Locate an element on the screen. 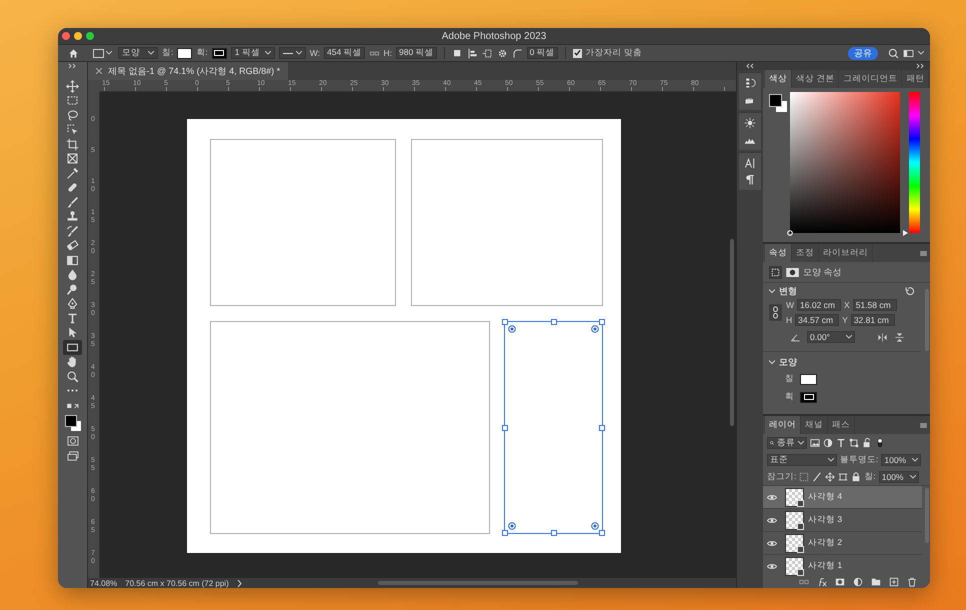 Image resolution: width=966 pixels, height=610 pixels. lock-pixels-icon is located at coordinates (804, 477).